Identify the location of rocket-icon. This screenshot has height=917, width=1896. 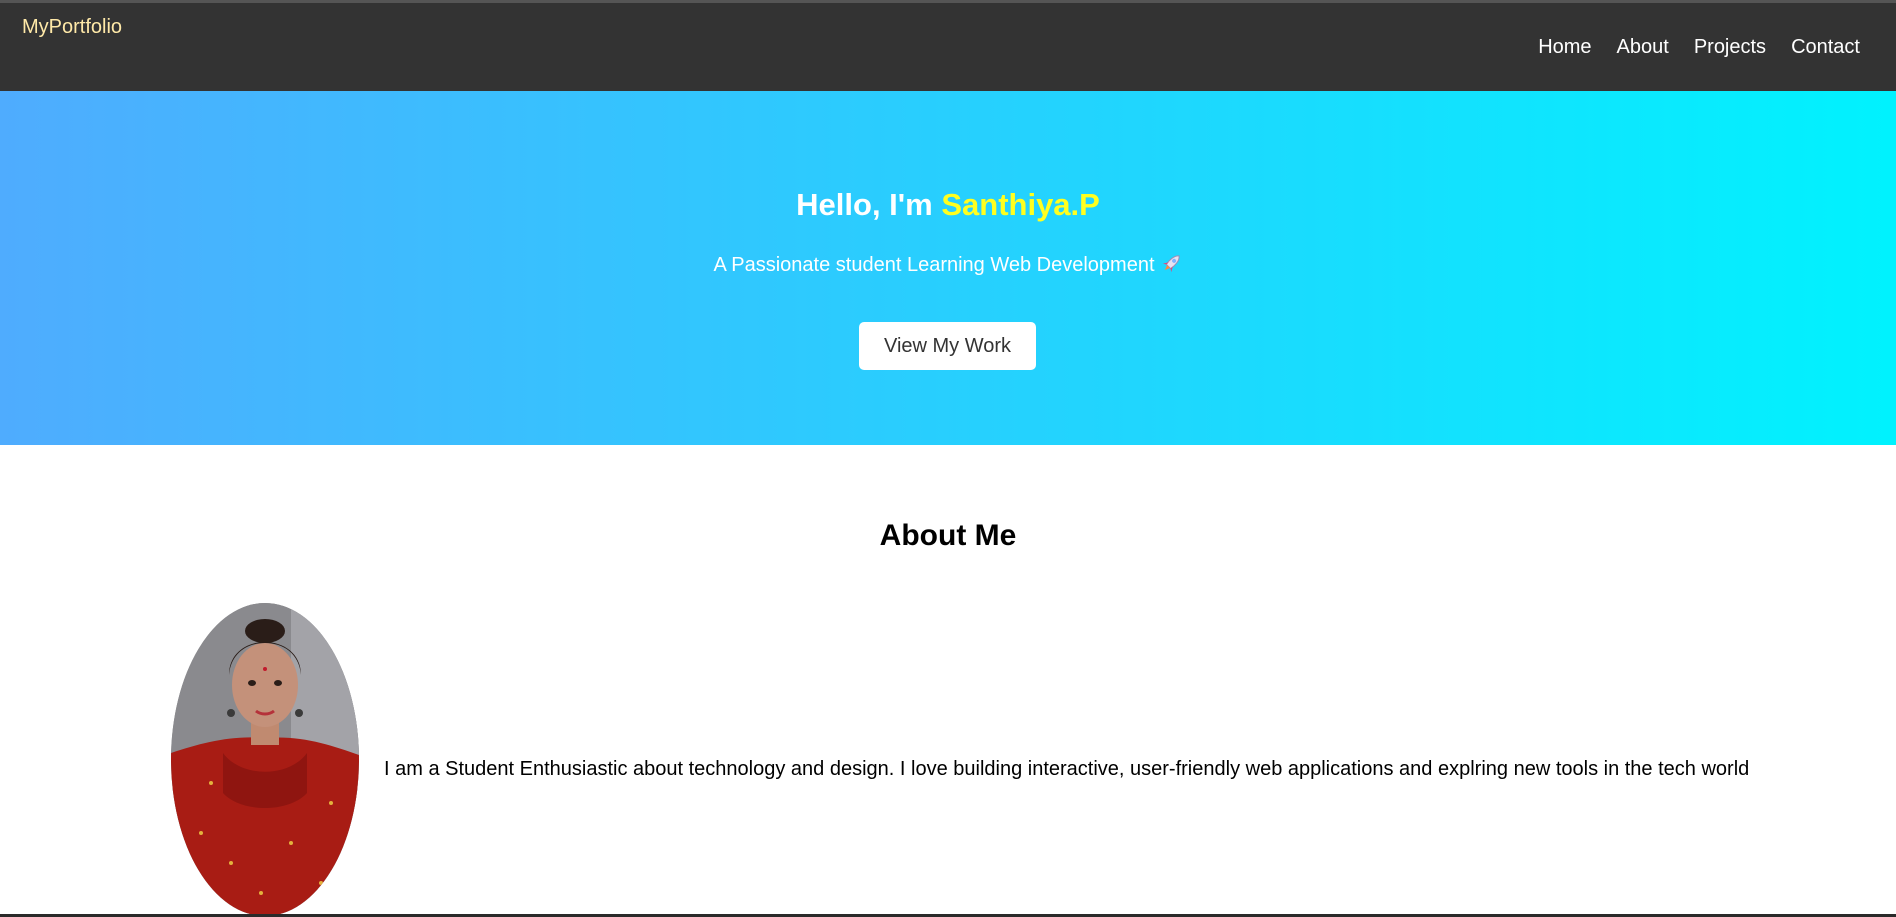
(1172, 266).